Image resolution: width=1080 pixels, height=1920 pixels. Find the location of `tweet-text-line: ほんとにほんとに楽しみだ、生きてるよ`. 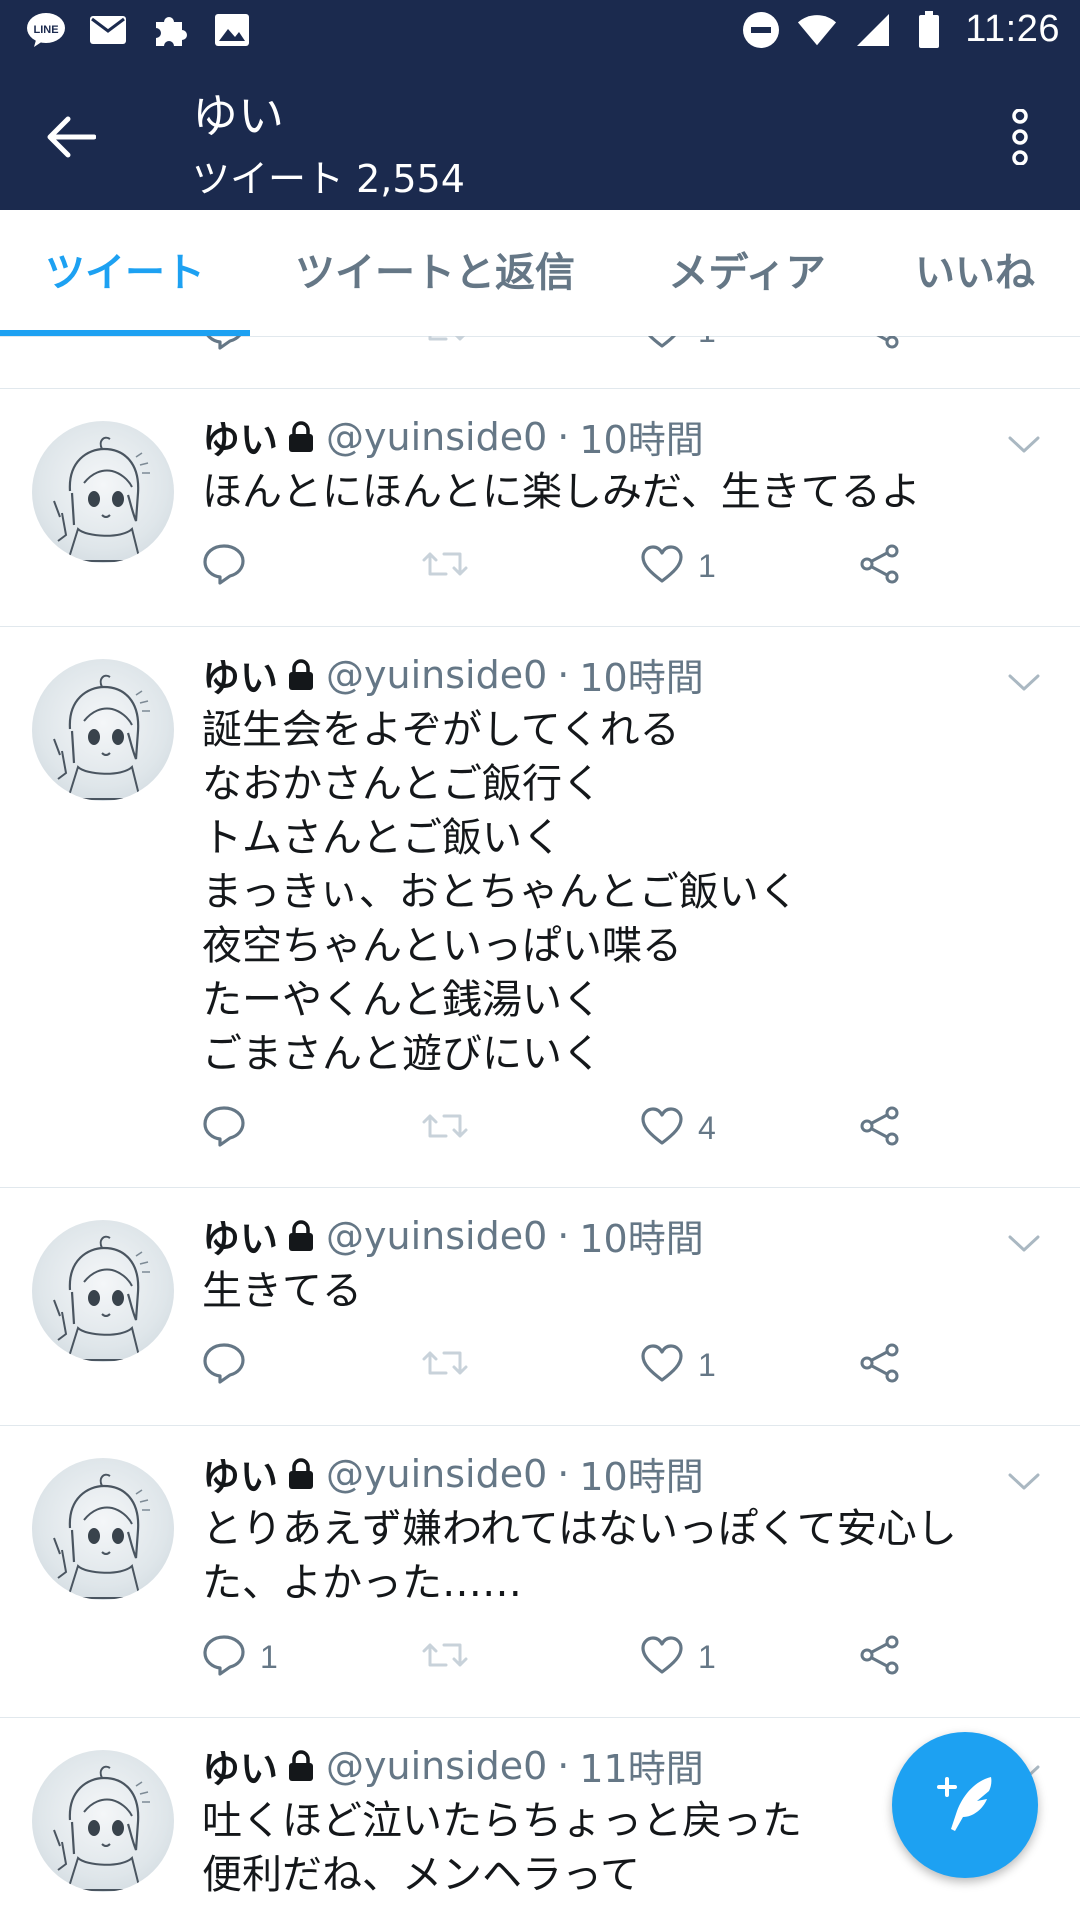

tweet-text-line: ほんとにほんとに楽しみだ、生きてるよ is located at coordinates (561, 492).